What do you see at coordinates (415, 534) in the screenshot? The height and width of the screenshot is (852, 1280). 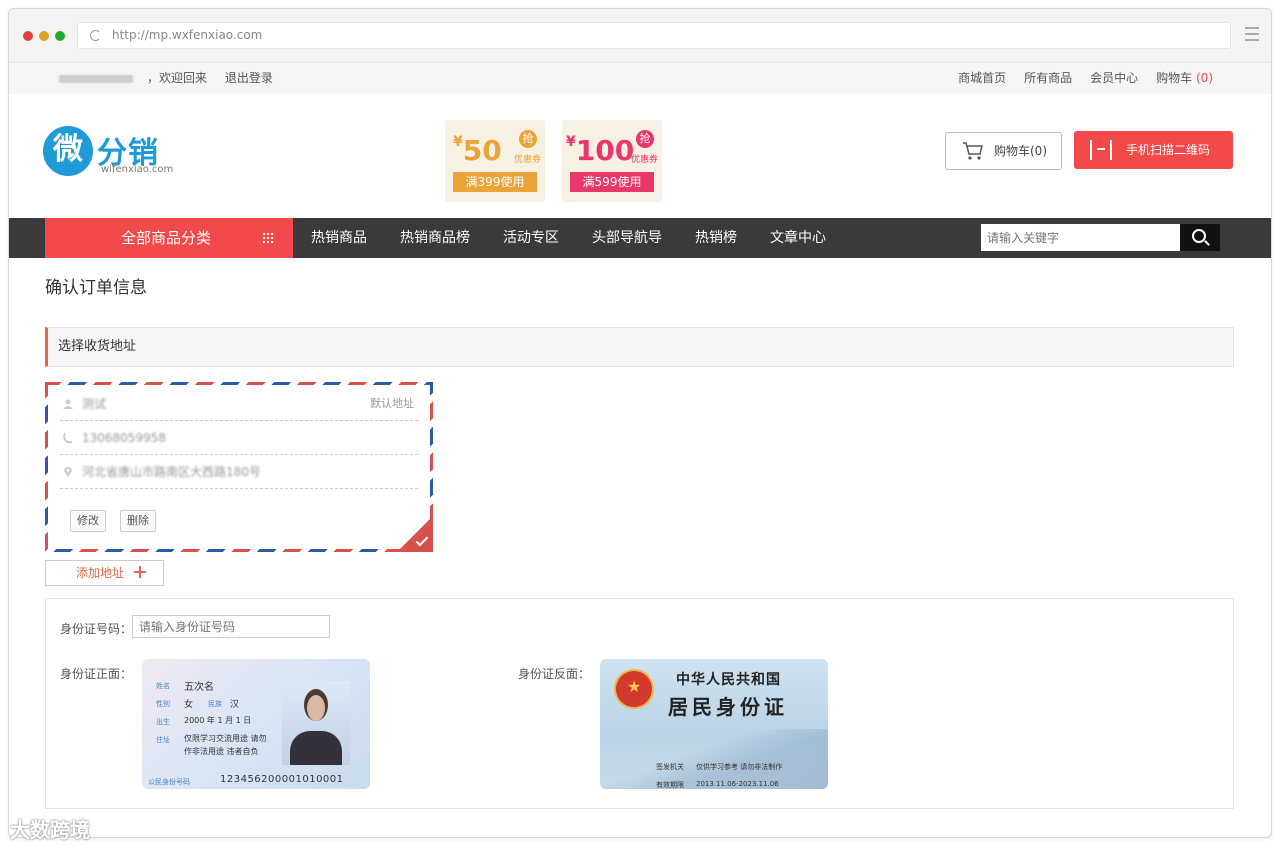 I see `selected-corner` at bounding box center [415, 534].